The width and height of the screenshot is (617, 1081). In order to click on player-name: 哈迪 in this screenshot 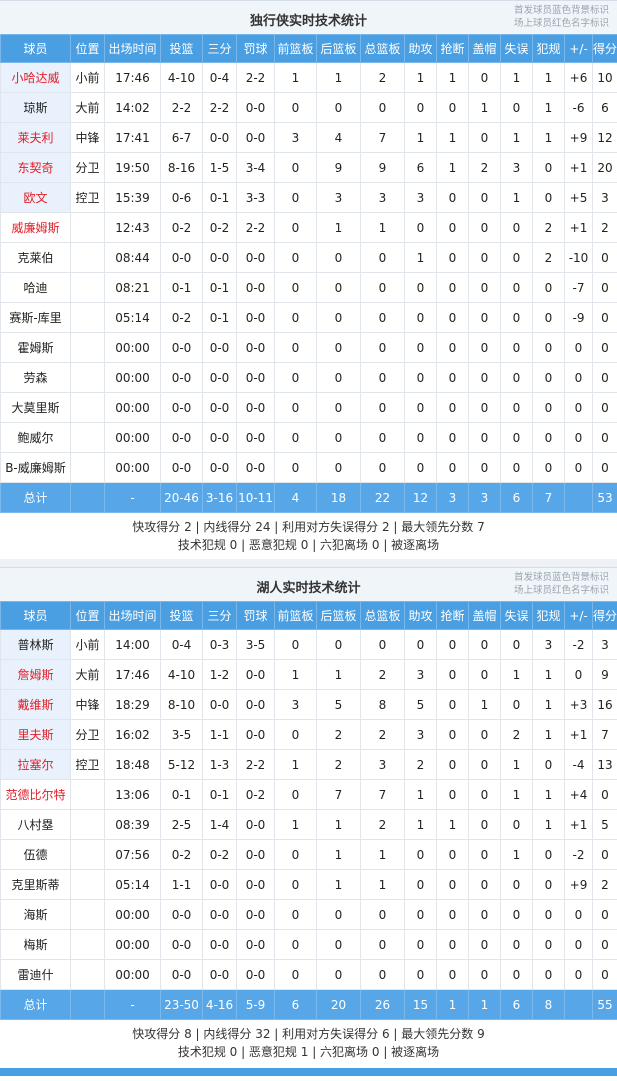, I will do `click(35, 287)`.